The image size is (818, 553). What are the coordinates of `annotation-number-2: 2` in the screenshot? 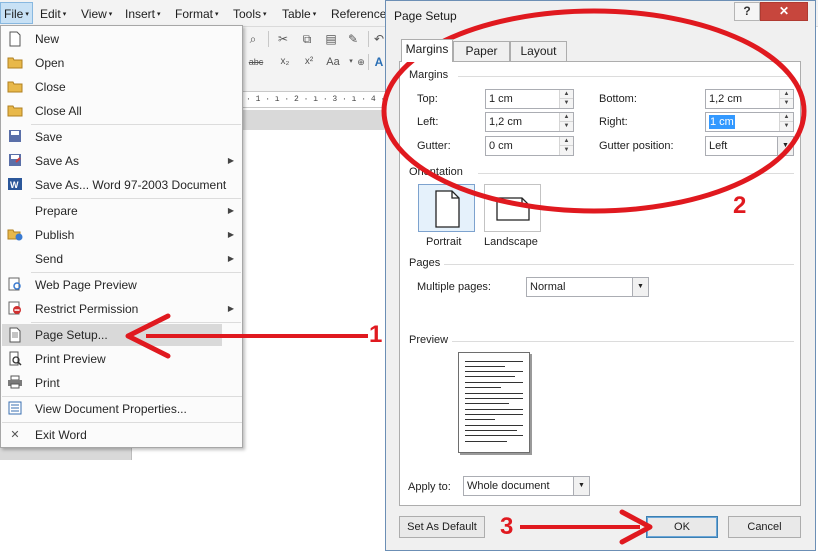 It's located at (740, 205).